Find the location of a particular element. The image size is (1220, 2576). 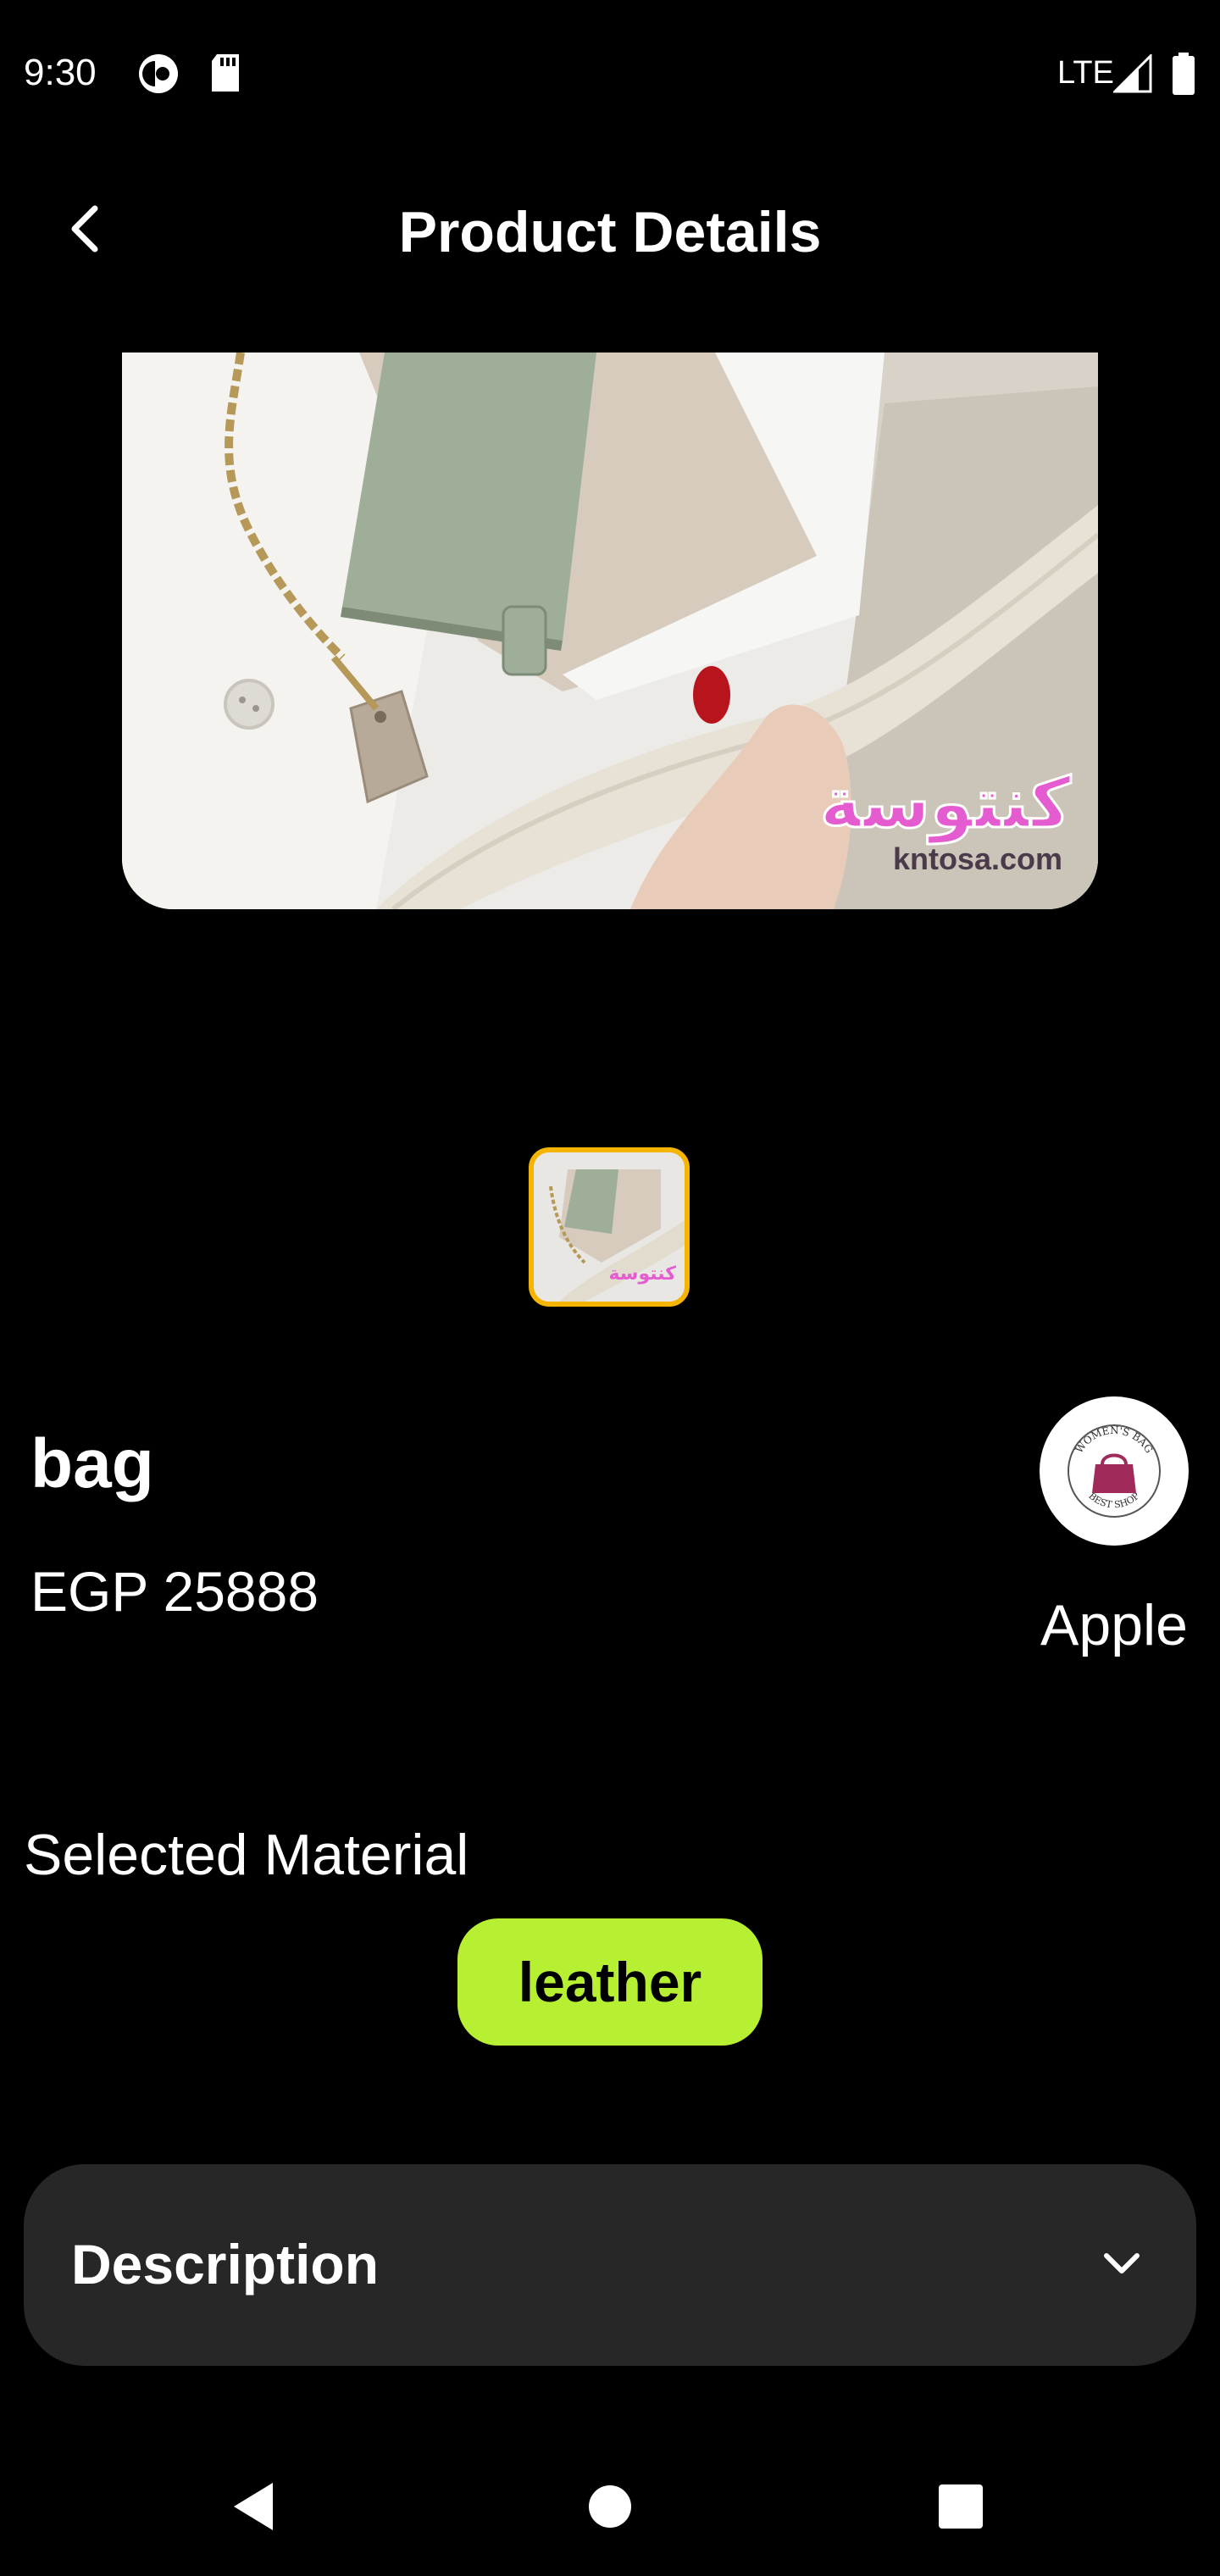

nav-back-button is located at coordinates (254, 2506).